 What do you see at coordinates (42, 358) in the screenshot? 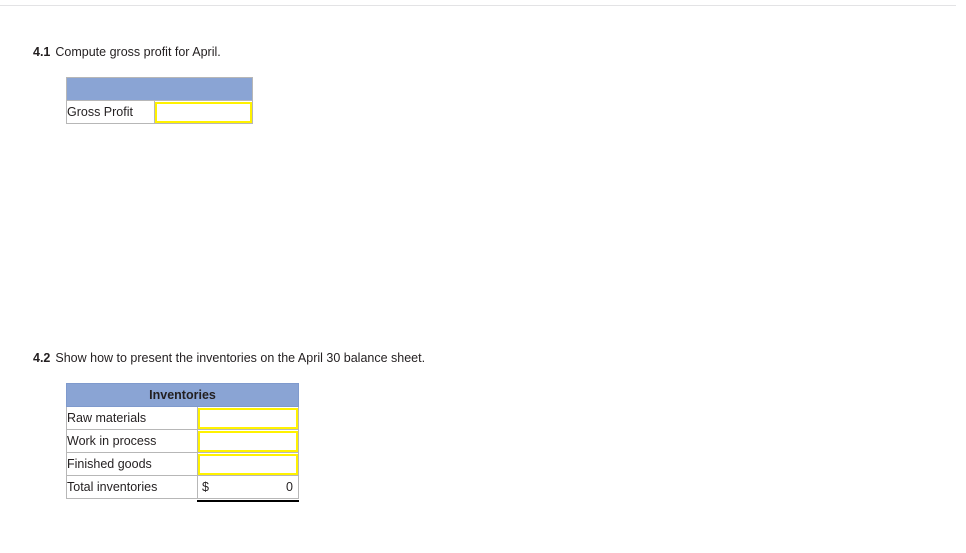
I see `question-4-2-number: 4.2` at bounding box center [42, 358].